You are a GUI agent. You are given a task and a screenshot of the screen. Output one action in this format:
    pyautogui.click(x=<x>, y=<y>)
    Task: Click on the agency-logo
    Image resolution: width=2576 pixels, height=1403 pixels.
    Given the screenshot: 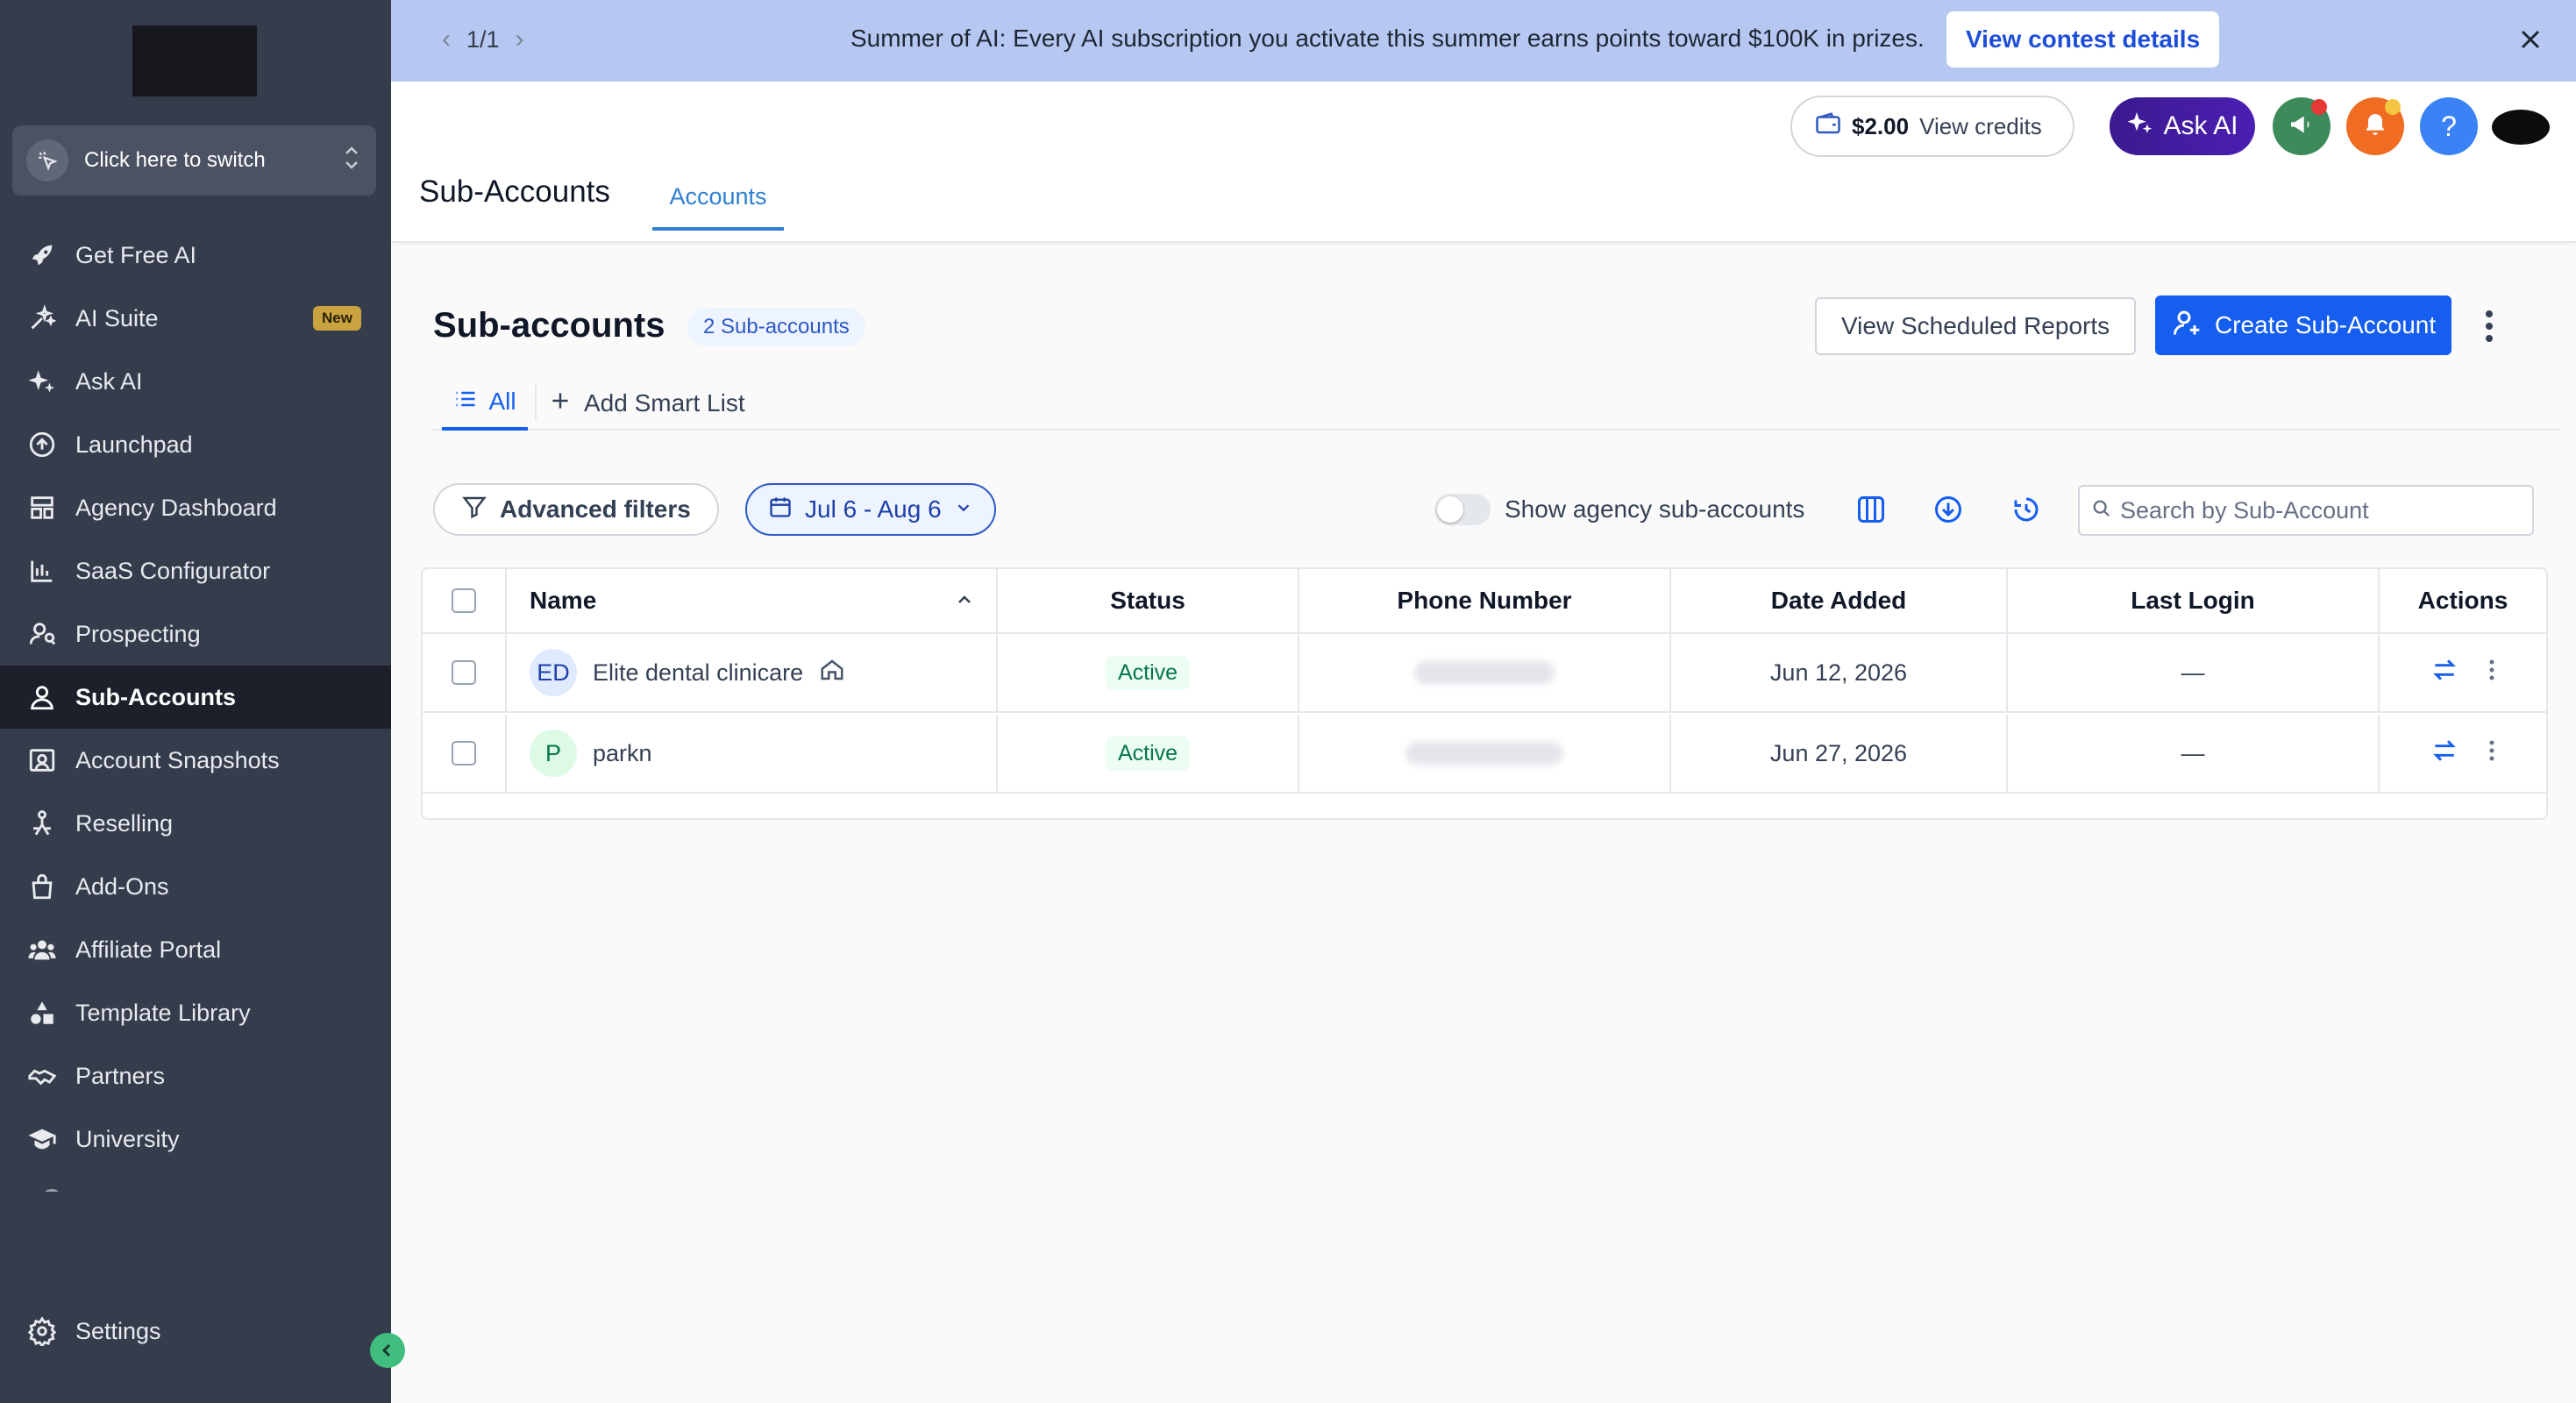 What is the action you would take?
    pyautogui.click(x=194, y=60)
    